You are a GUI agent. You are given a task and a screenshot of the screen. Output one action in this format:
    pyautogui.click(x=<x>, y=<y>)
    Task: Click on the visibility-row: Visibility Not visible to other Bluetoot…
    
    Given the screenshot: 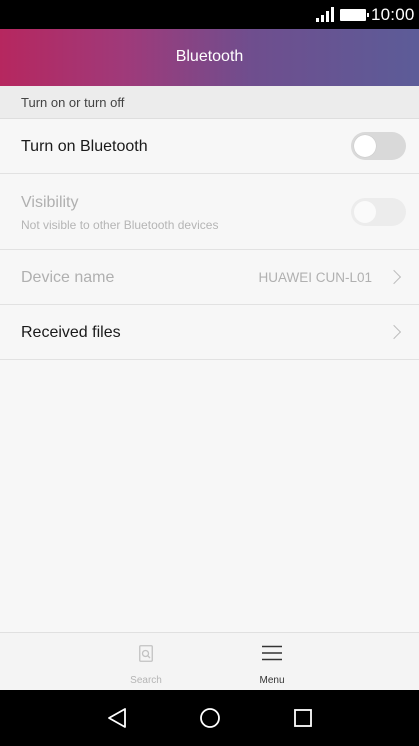 What is the action you would take?
    pyautogui.click(x=209, y=212)
    